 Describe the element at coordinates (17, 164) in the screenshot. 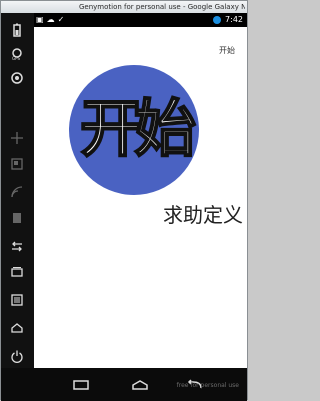

I see `id-icon` at that location.